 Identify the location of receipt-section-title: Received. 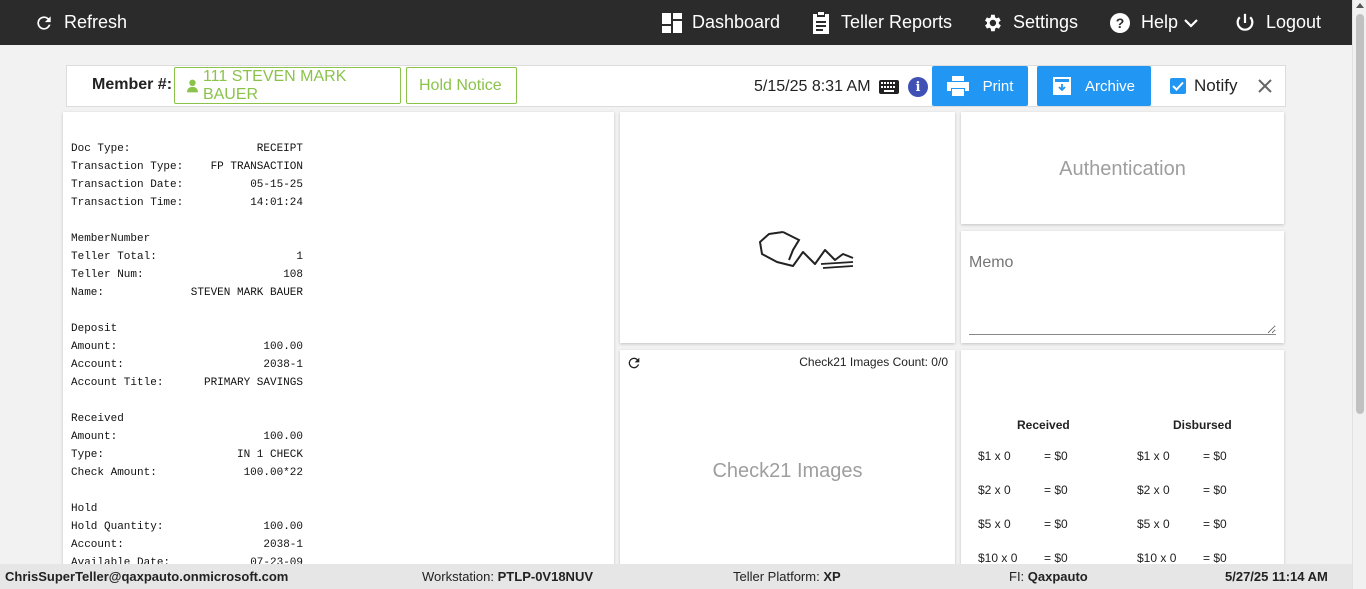
(97, 419).